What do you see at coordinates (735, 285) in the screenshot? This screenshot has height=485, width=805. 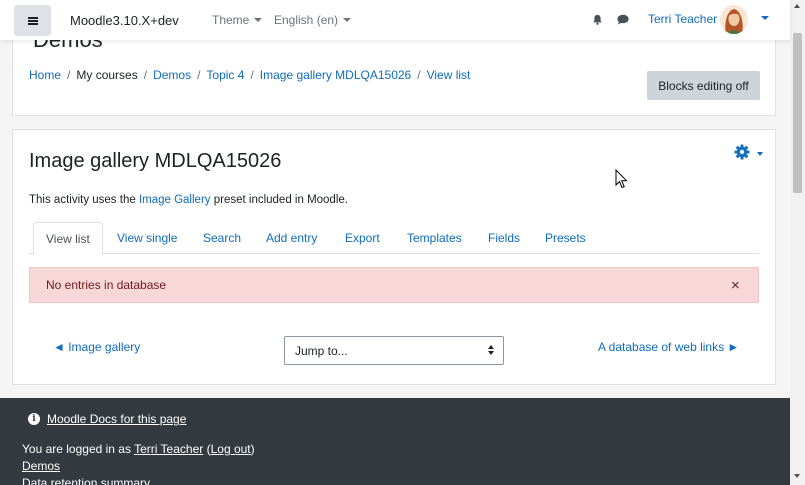 I see `close-icon: ×` at bounding box center [735, 285].